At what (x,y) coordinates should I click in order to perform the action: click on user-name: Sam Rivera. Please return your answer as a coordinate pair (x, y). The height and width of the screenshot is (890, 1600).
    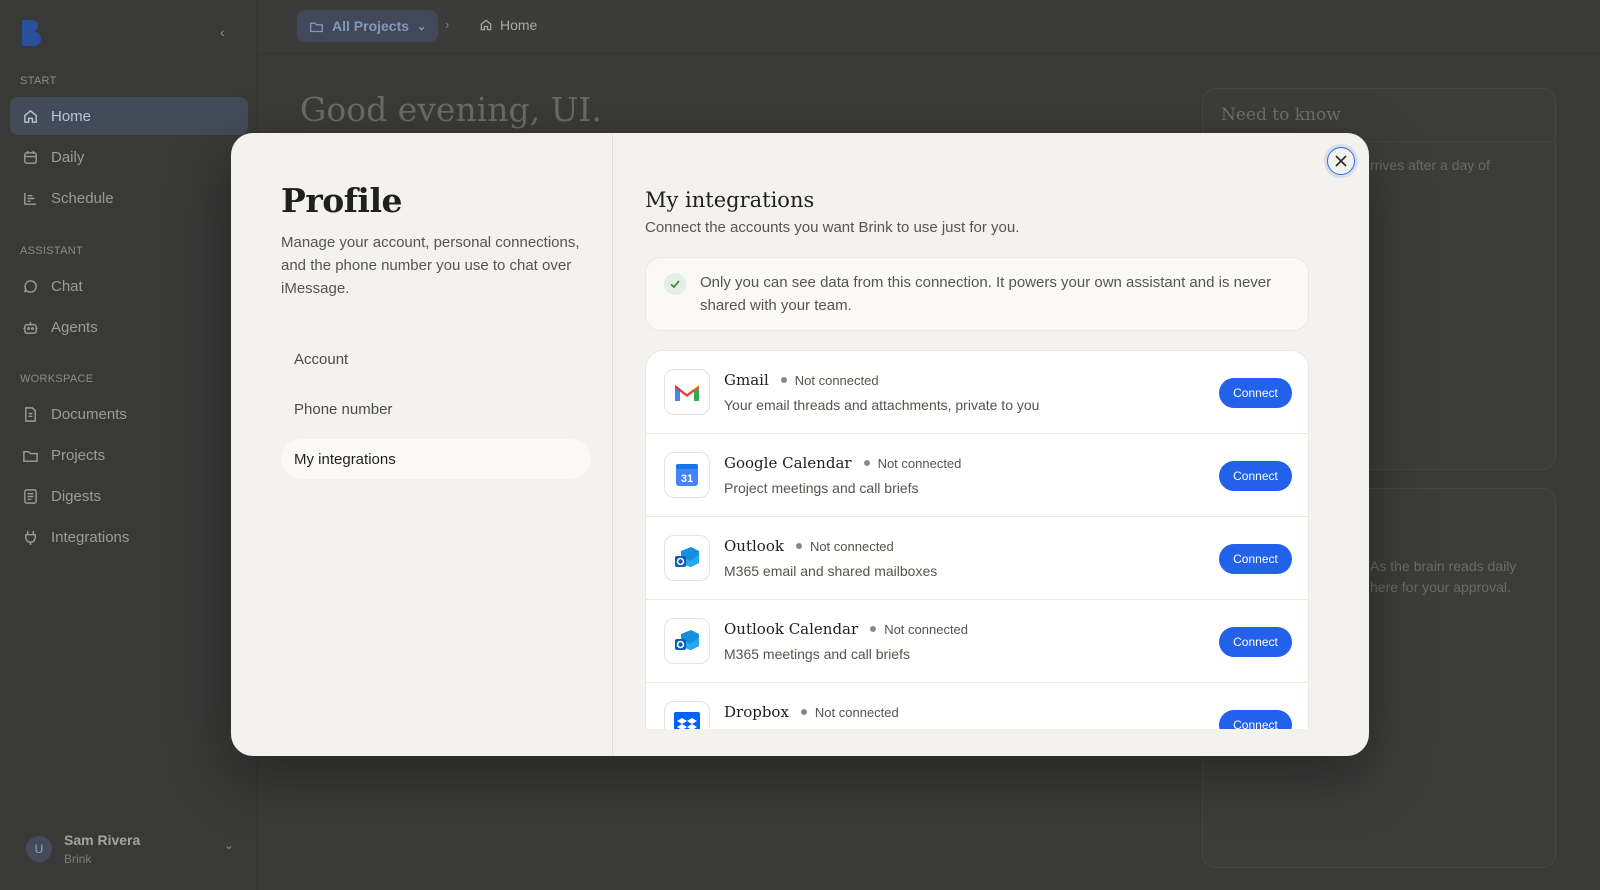
    Looking at the image, I should click on (102, 840).